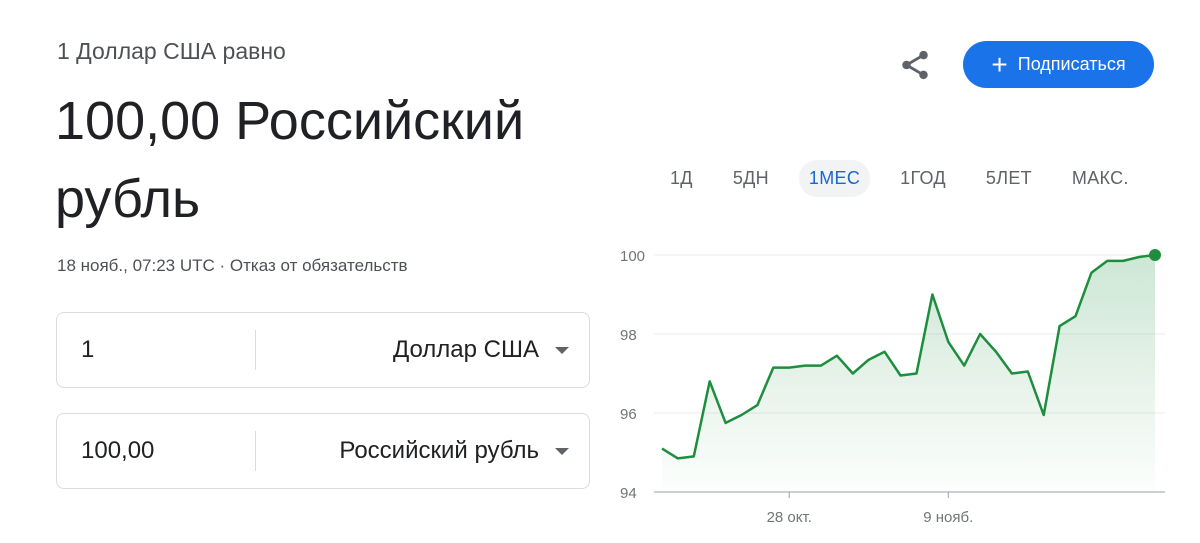  I want to click on subscribe-button: + Подписаться, so click(1058, 64).